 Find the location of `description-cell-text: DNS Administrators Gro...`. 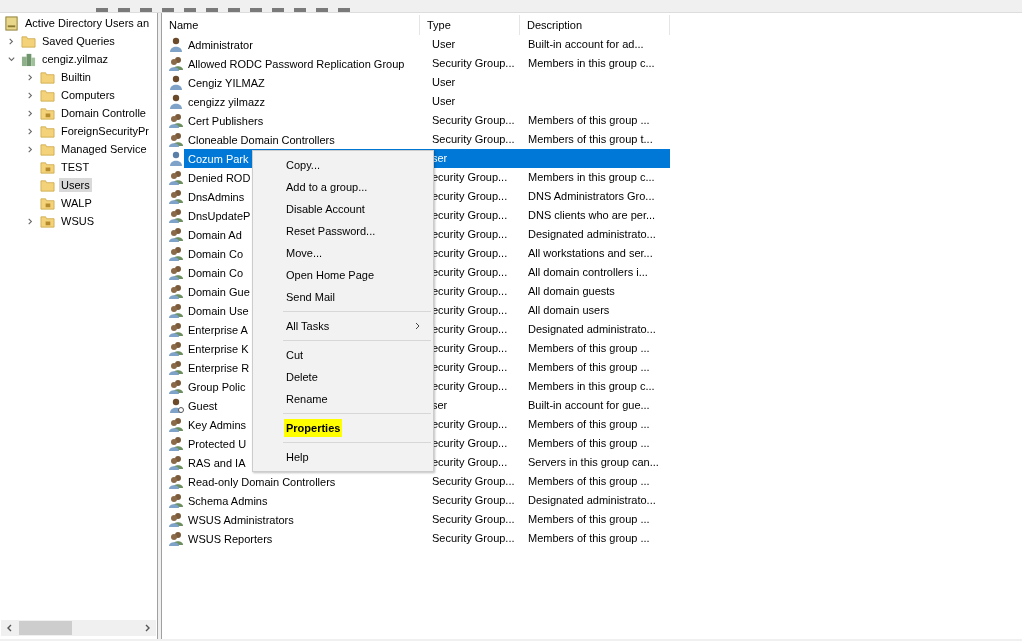

description-cell-text: DNS Administrators Gro... is located at coordinates (591, 196).